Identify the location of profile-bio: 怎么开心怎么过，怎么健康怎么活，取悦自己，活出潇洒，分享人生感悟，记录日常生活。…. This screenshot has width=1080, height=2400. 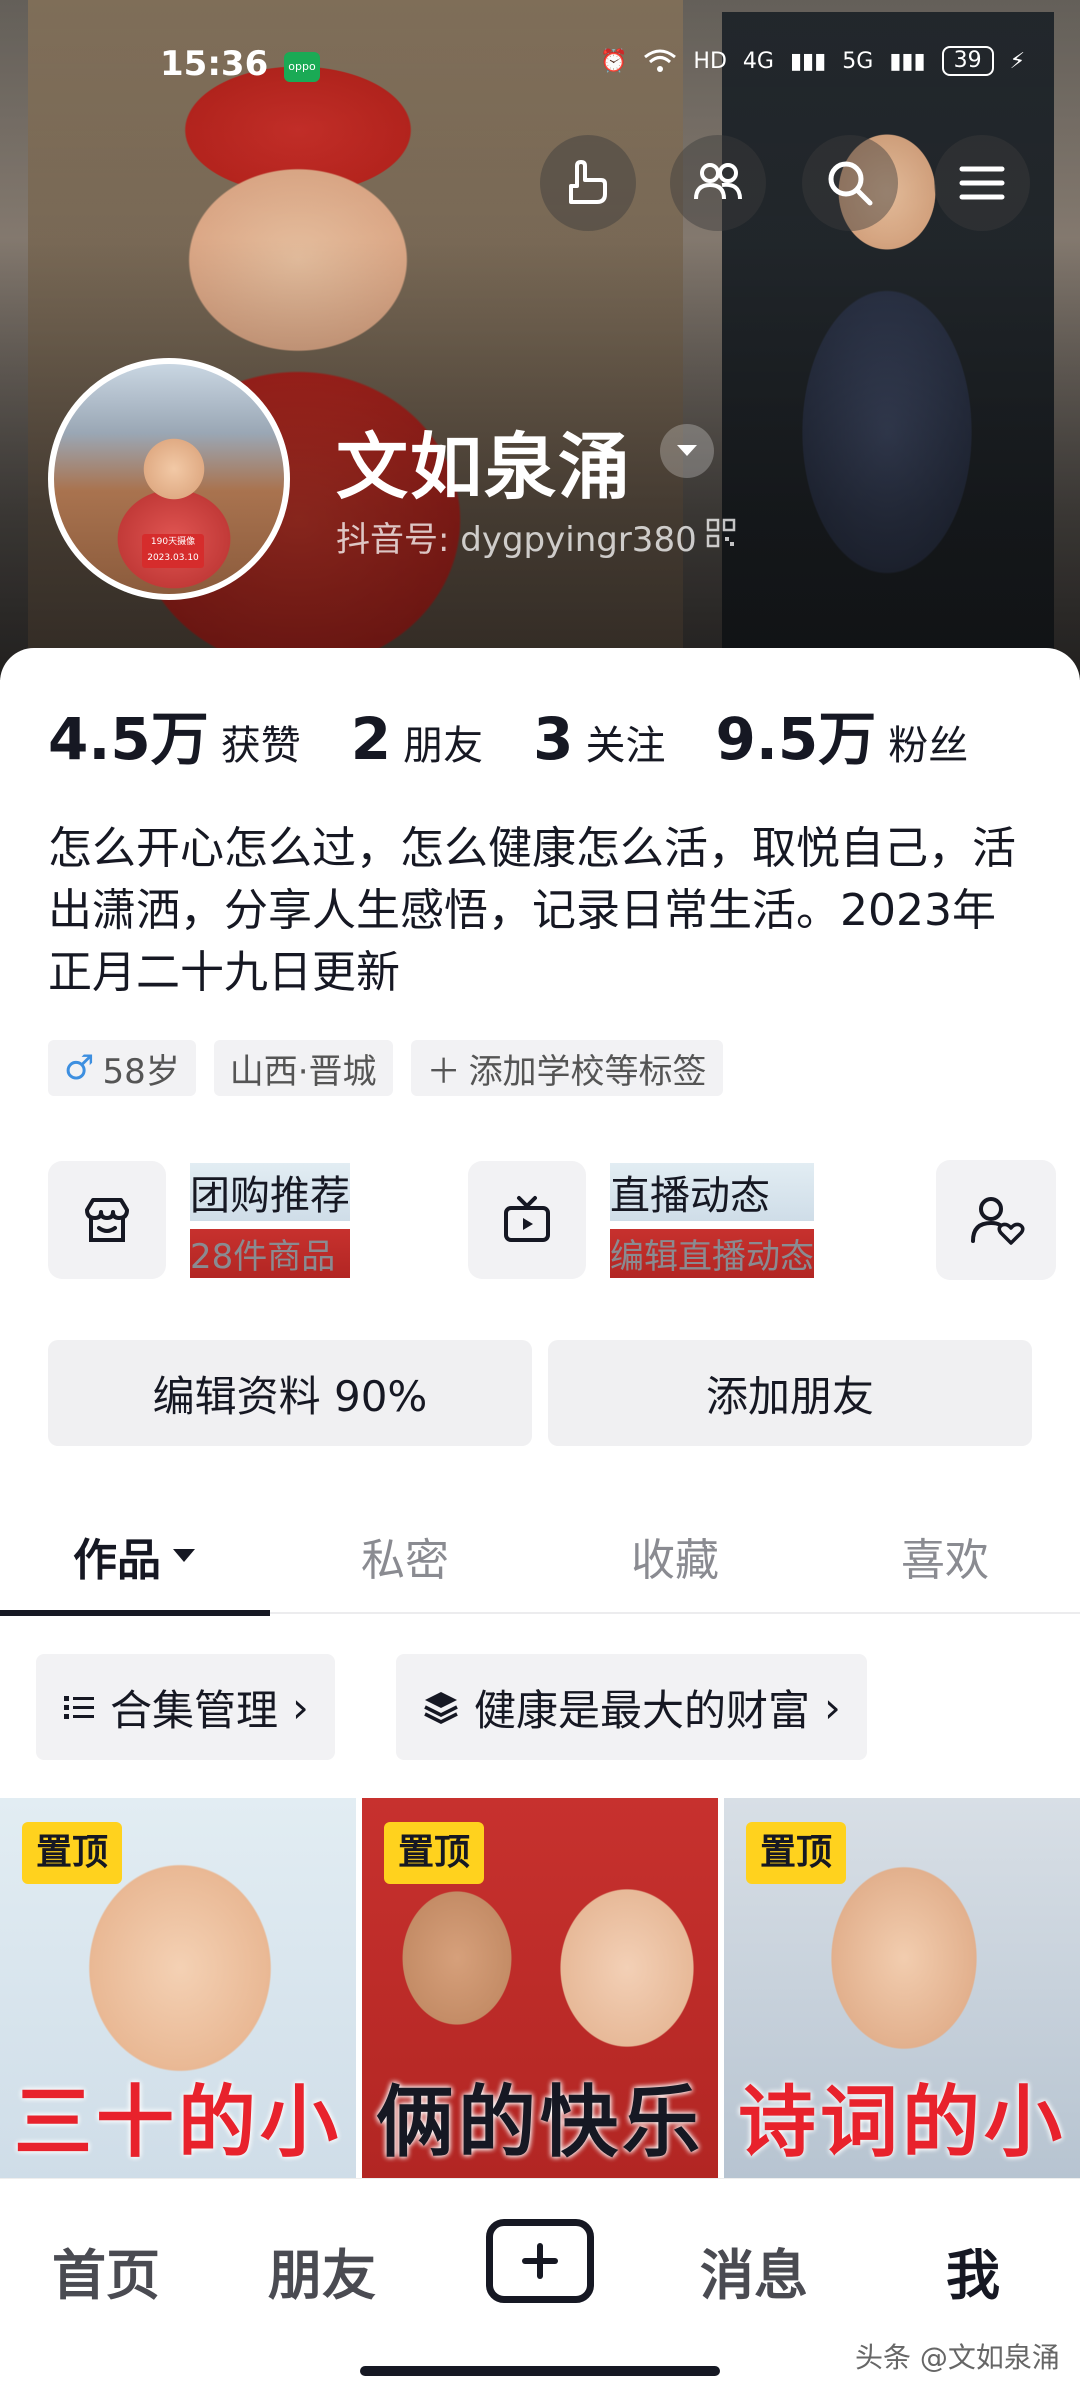
(543, 911).